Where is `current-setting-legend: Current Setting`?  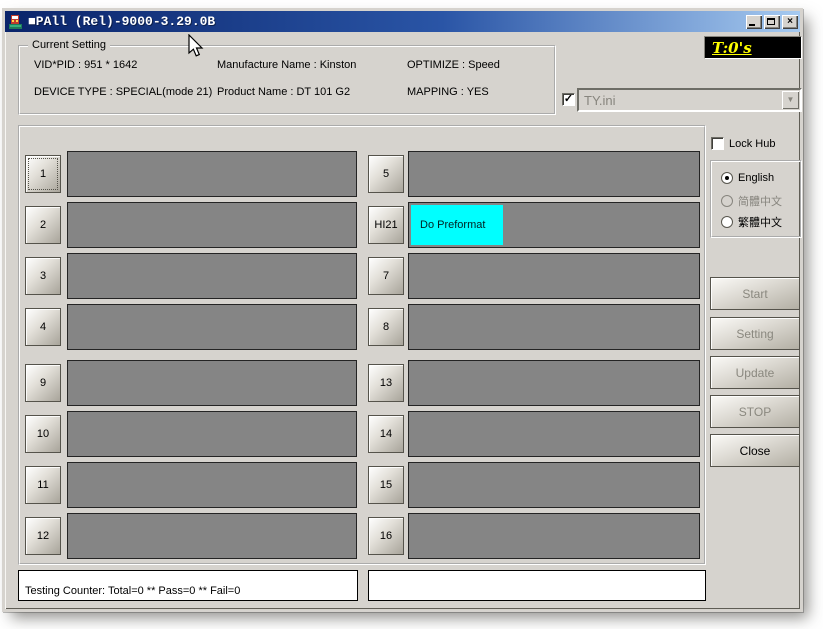
current-setting-legend: Current Setting is located at coordinates (69, 45).